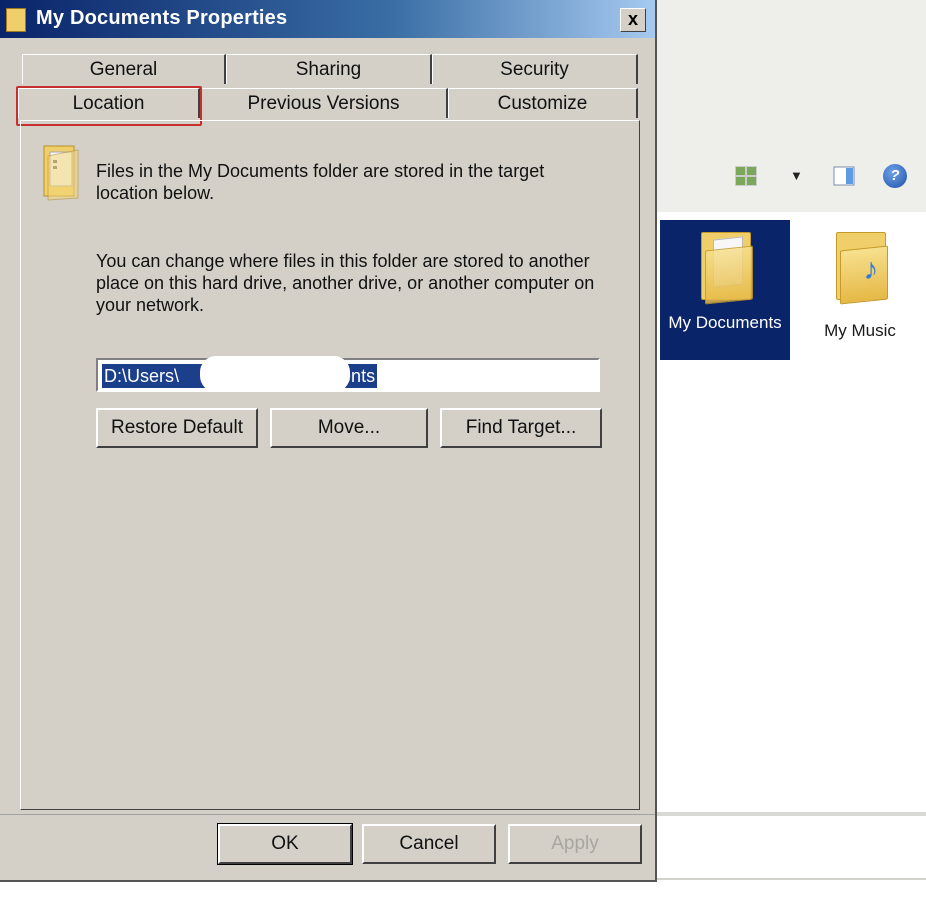 This screenshot has height=910, width=926. What do you see at coordinates (860, 330) in the screenshot?
I see `folder-label: My Music` at bounding box center [860, 330].